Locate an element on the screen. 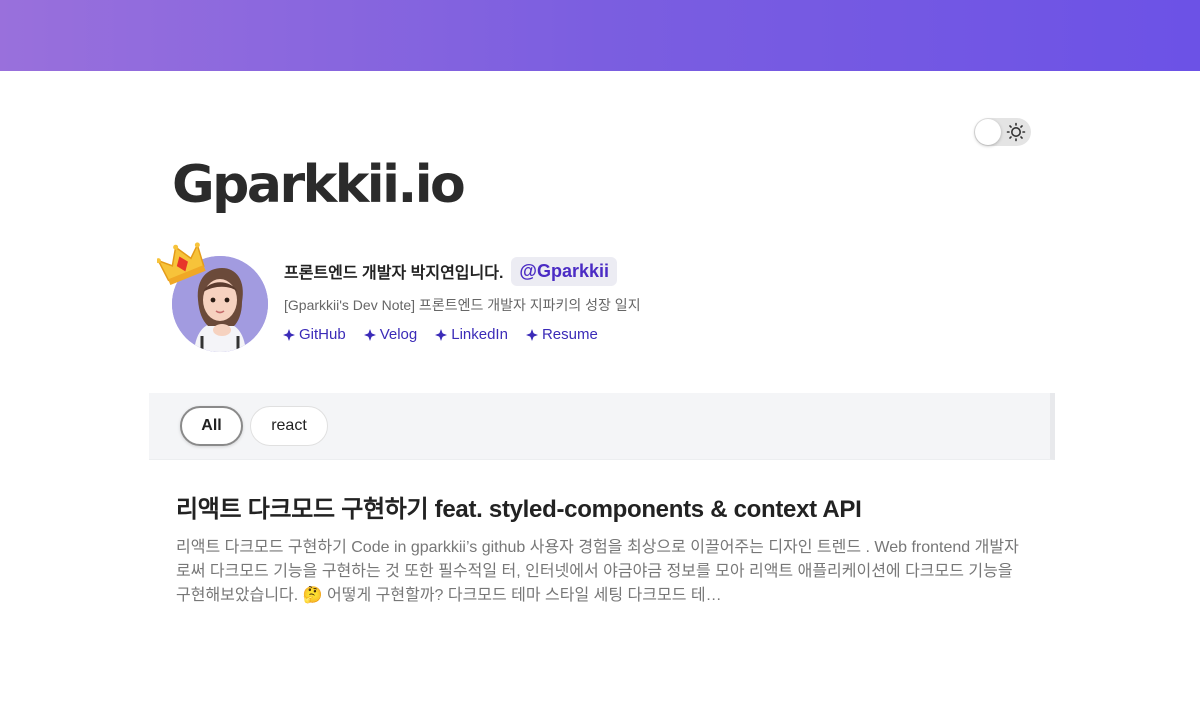 This screenshot has height=703, width=1200. link-label: Resume is located at coordinates (569, 334).